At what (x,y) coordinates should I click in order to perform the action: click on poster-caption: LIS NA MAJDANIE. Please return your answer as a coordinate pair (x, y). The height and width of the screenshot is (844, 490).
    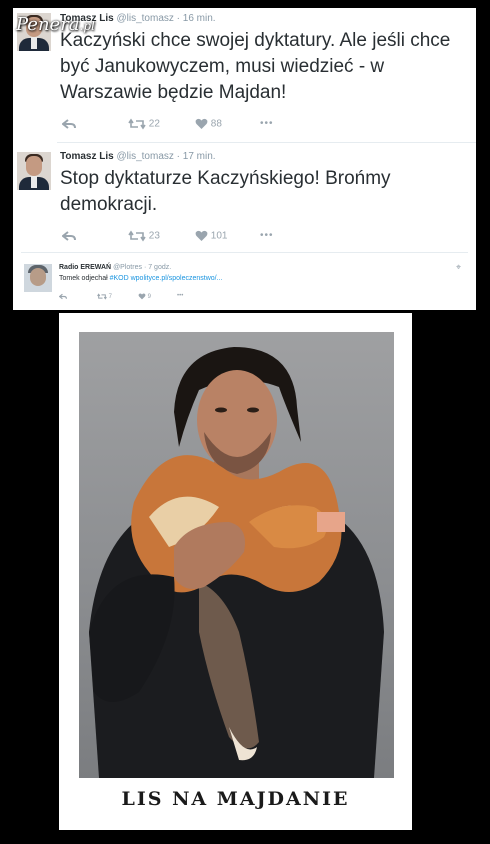
    Looking at the image, I should click on (235, 799).